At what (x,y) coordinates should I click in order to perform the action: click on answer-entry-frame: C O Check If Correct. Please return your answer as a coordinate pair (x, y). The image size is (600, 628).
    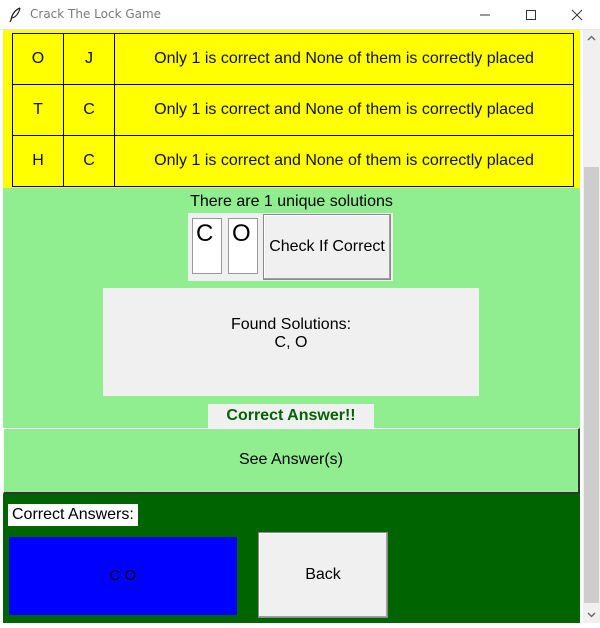
    Looking at the image, I should click on (290, 247).